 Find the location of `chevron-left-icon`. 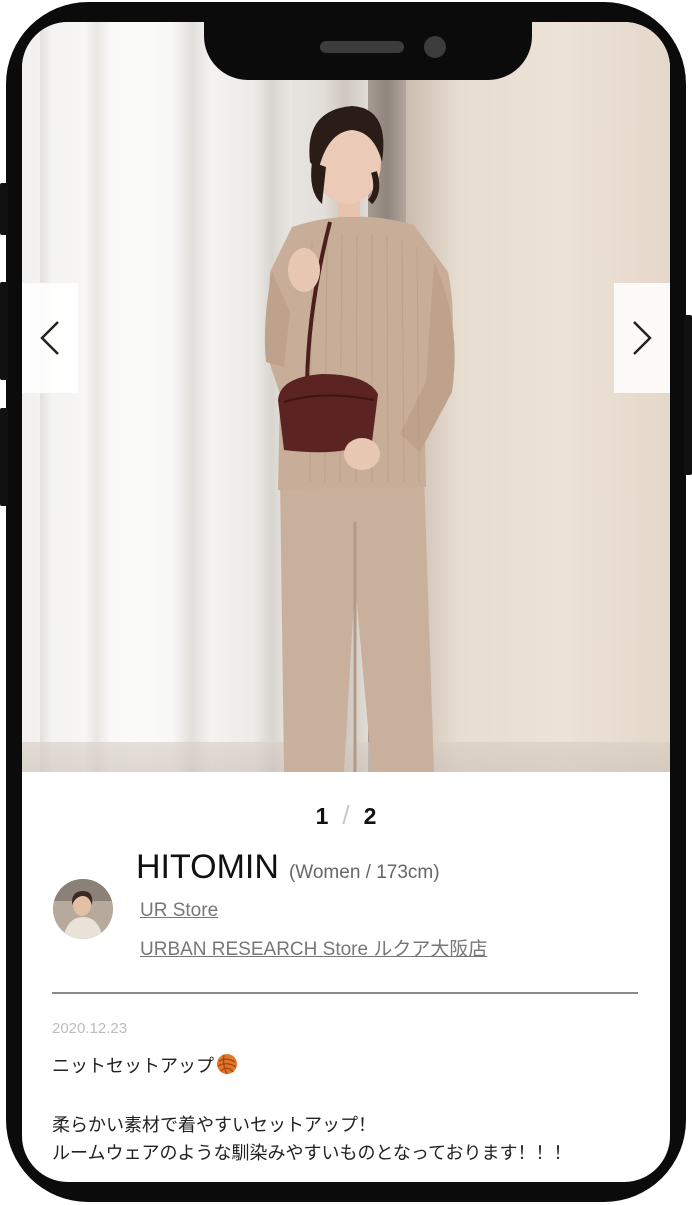

chevron-left-icon is located at coordinates (49, 338).